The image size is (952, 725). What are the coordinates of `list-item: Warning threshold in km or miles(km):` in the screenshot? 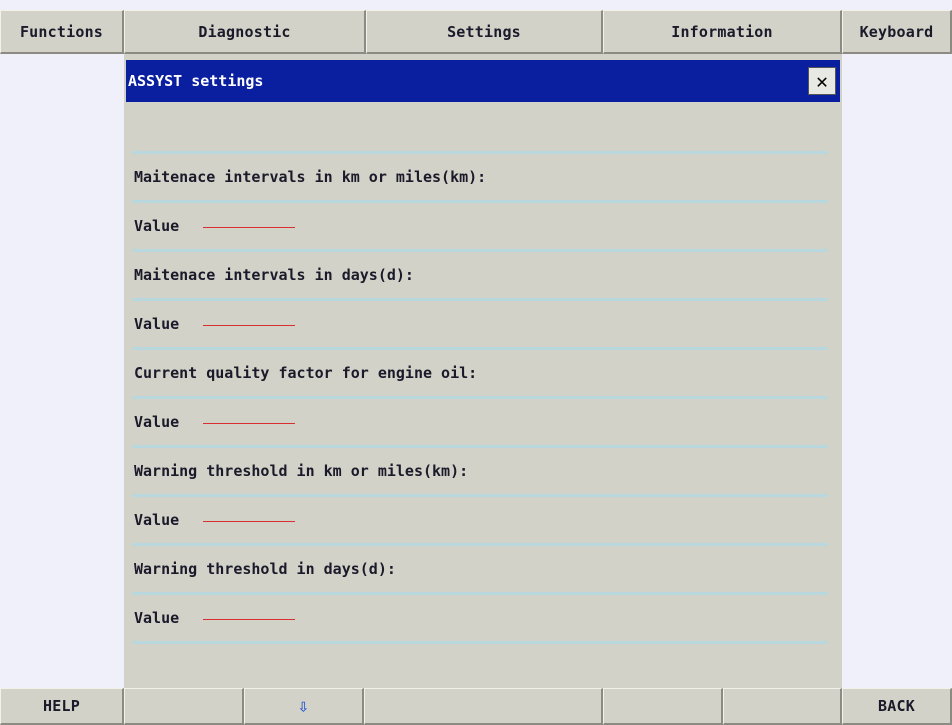 It's located at (480, 472).